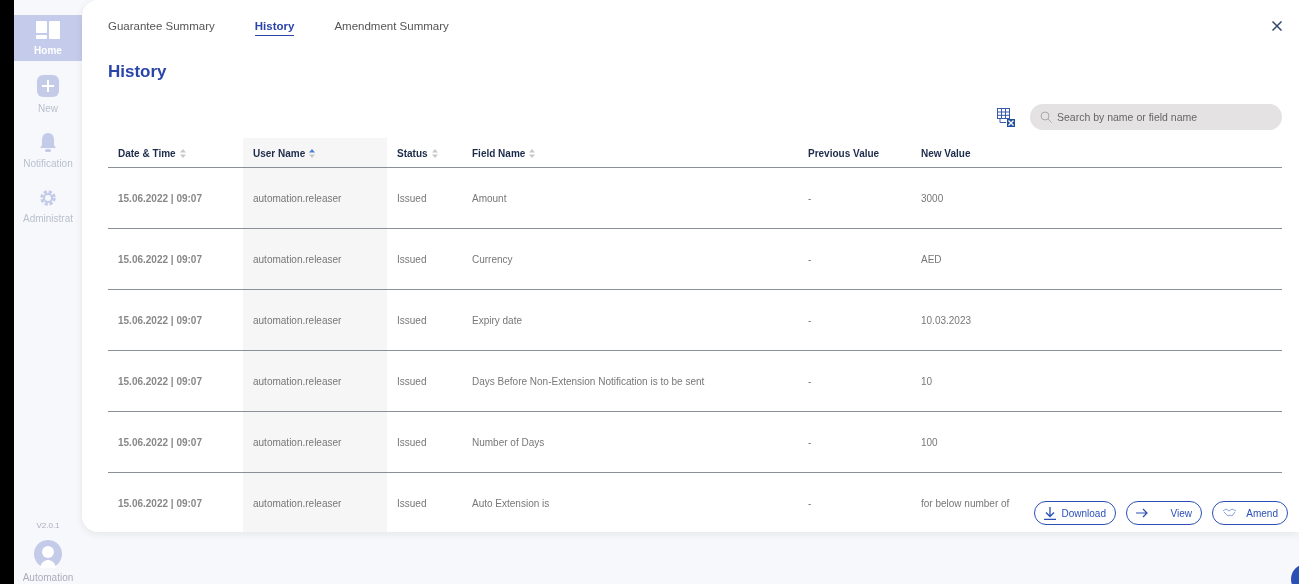  I want to click on version-label: V2.0.1, so click(48, 525).